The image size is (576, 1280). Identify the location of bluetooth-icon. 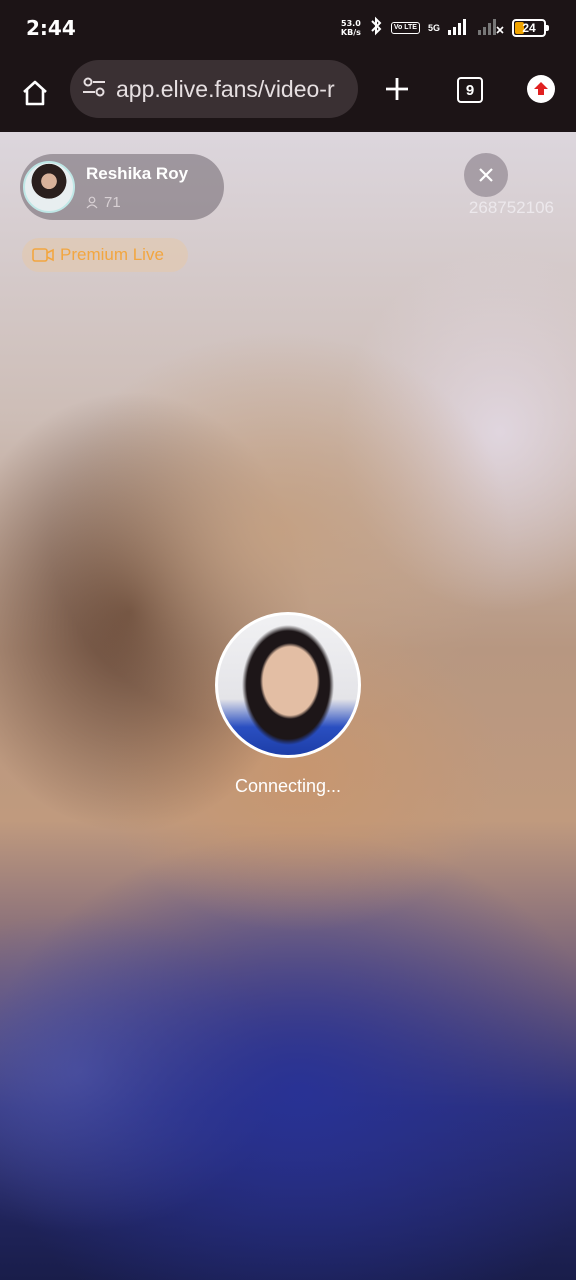
(376, 28).